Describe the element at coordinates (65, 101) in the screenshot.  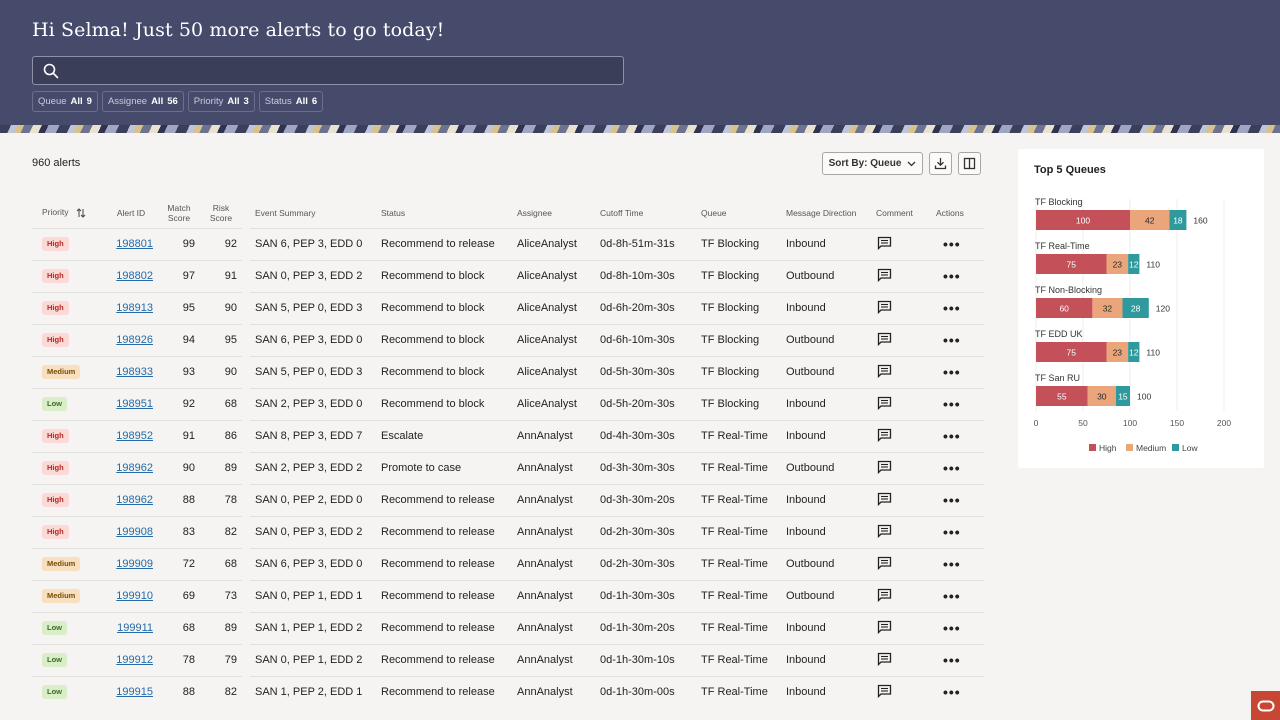
I see `filter-chip-queue: Queue All 9` at that location.